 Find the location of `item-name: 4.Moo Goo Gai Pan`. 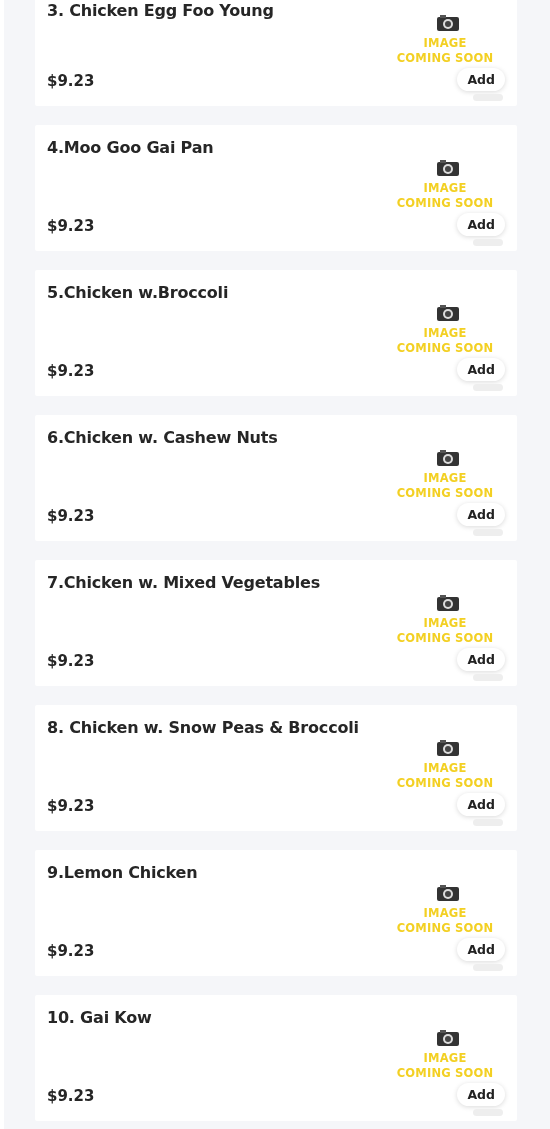

item-name: 4.Moo Goo Gai Pan is located at coordinates (130, 147).